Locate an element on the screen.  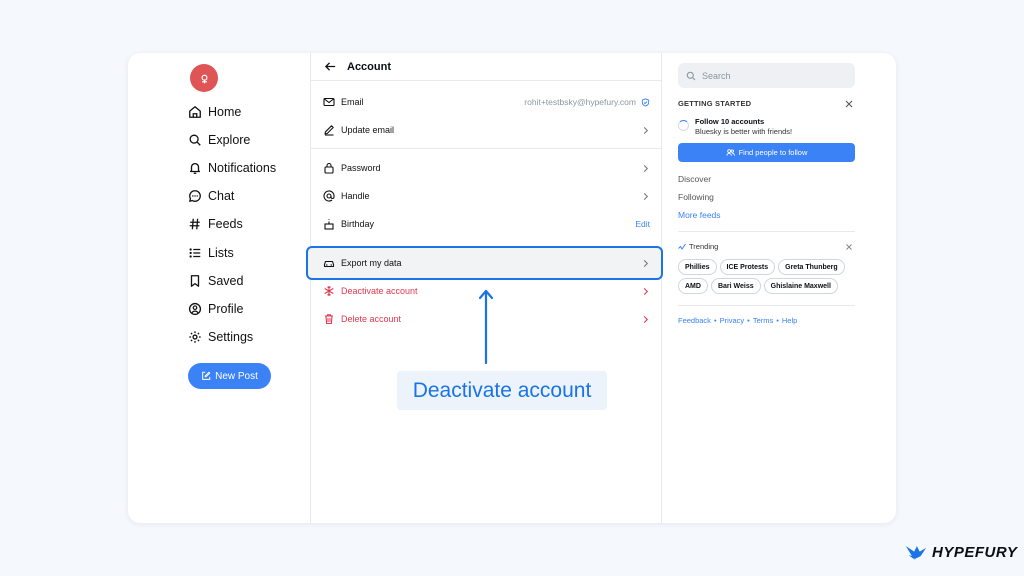
nav-item-notifications: Notifications is located at coordinates (232, 168).